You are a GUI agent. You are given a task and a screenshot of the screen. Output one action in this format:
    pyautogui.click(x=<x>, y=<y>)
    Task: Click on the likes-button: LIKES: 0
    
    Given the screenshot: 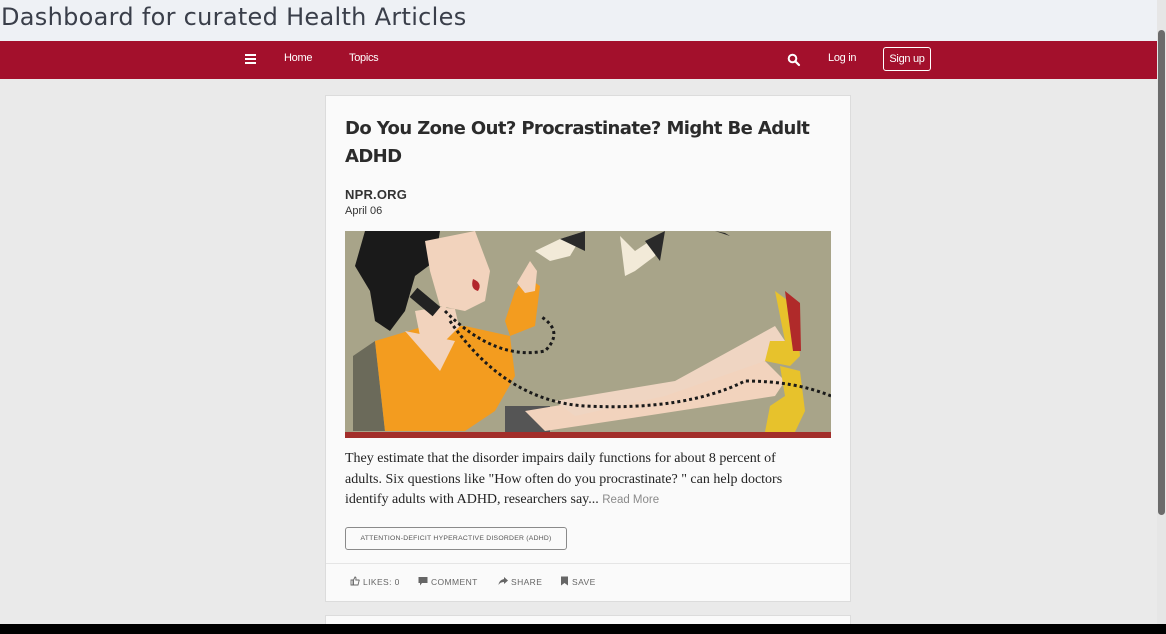 What is the action you would take?
    pyautogui.click(x=375, y=583)
    